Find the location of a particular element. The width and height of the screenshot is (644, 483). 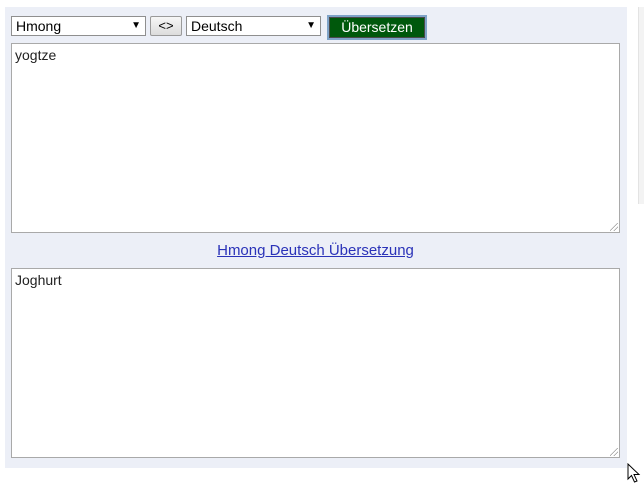

source-text-value: yogtze is located at coordinates (36, 55).